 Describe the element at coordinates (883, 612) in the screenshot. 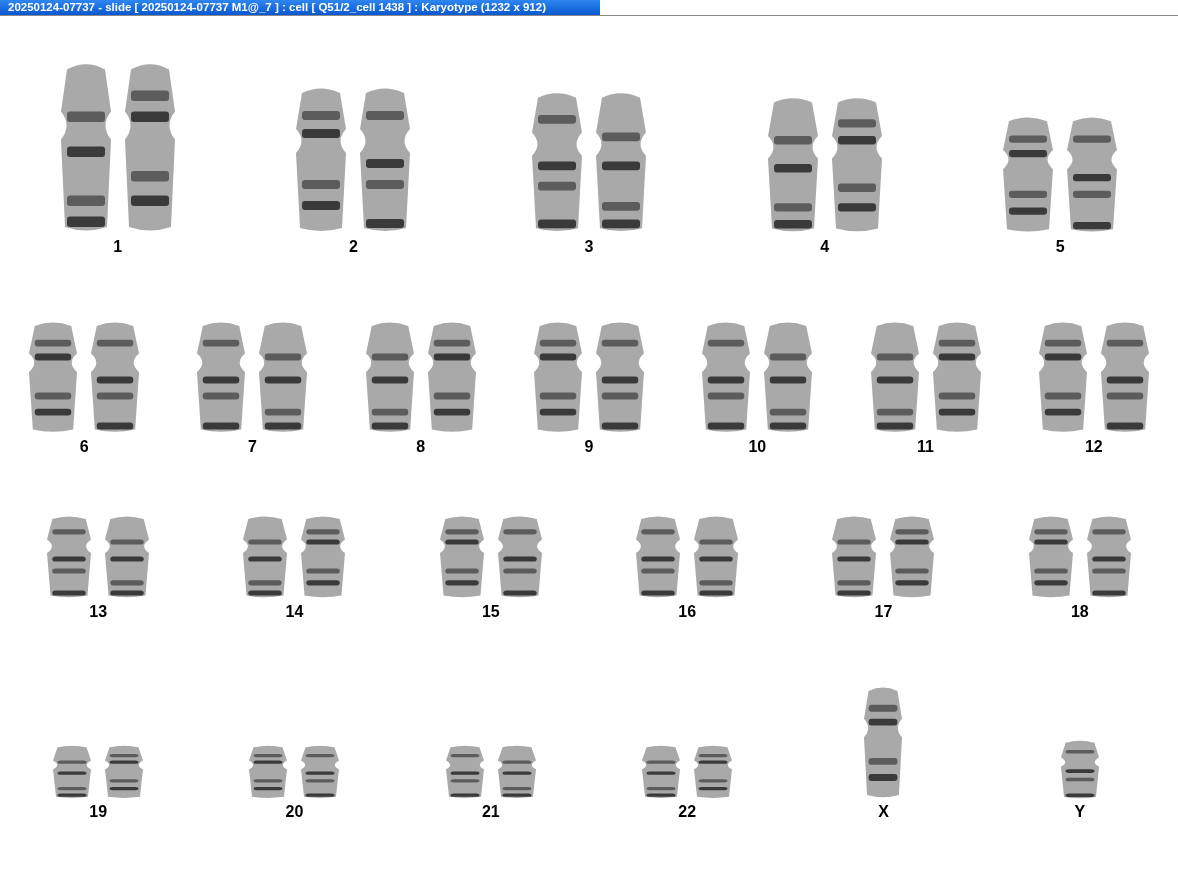

I see `chromosome-label: 17` at that location.